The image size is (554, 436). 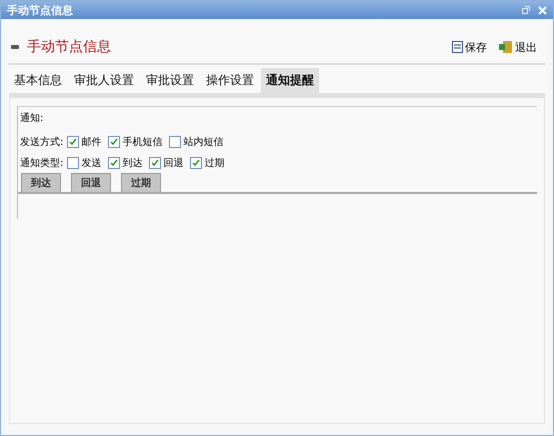 What do you see at coordinates (91, 142) in the screenshot?
I see `option-label: 邮件` at bounding box center [91, 142].